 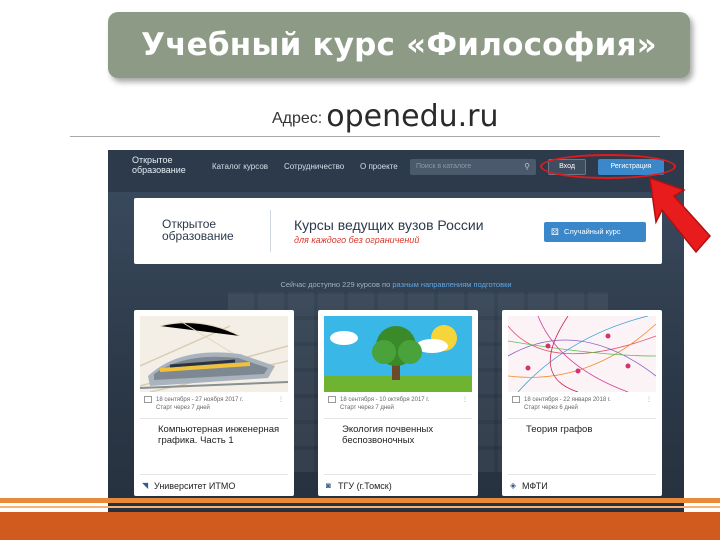 What do you see at coordinates (407, 435) in the screenshot?
I see `course-title: Экология почвенных беспозвоночных` at bounding box center [407, 435].